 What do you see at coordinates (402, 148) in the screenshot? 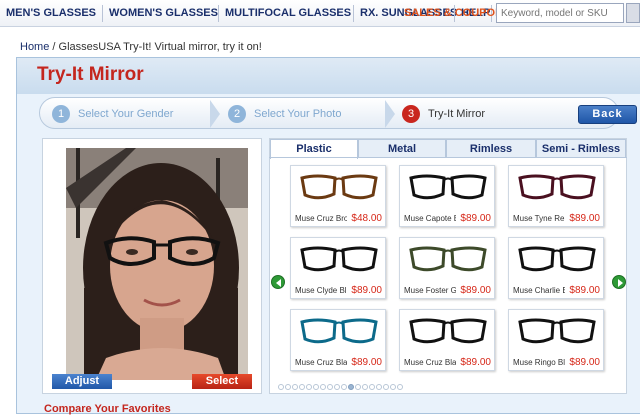
I see `tab-metal: Metal` at bounding box center [402, 148].